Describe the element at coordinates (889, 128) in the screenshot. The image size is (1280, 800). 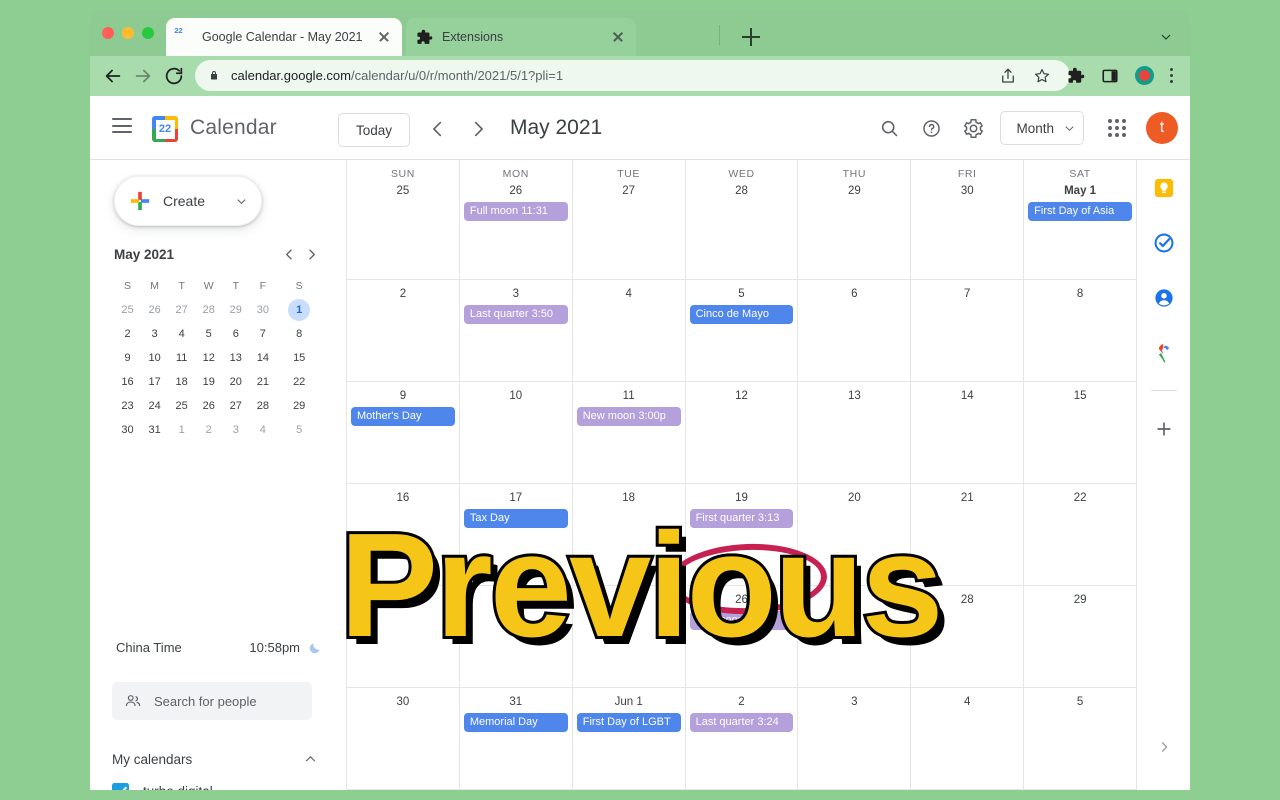
I see `search-icon` at that location.